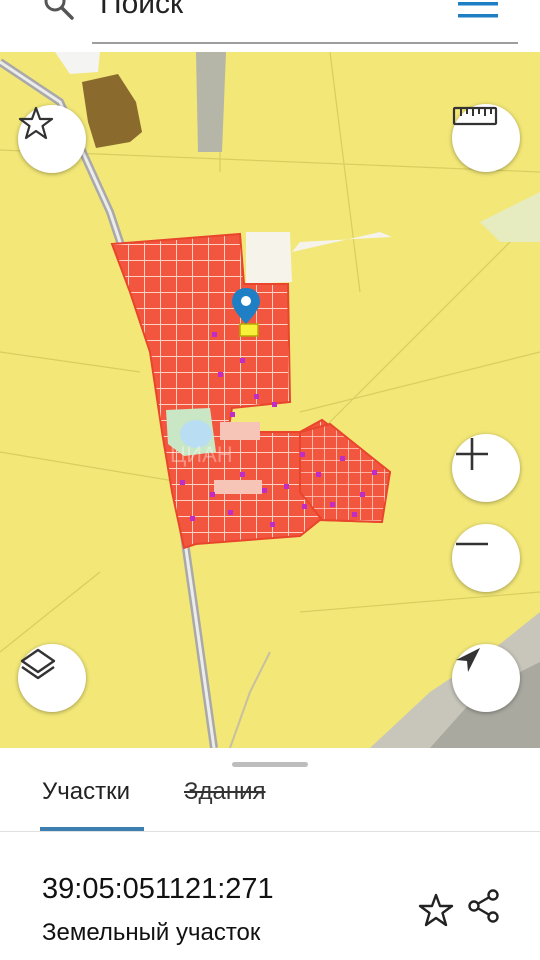 The image size is (540, 960). What do you see at coordinates (36, 123) in the screenshot?
I see `star-icon` at bounding box center [36, 123].